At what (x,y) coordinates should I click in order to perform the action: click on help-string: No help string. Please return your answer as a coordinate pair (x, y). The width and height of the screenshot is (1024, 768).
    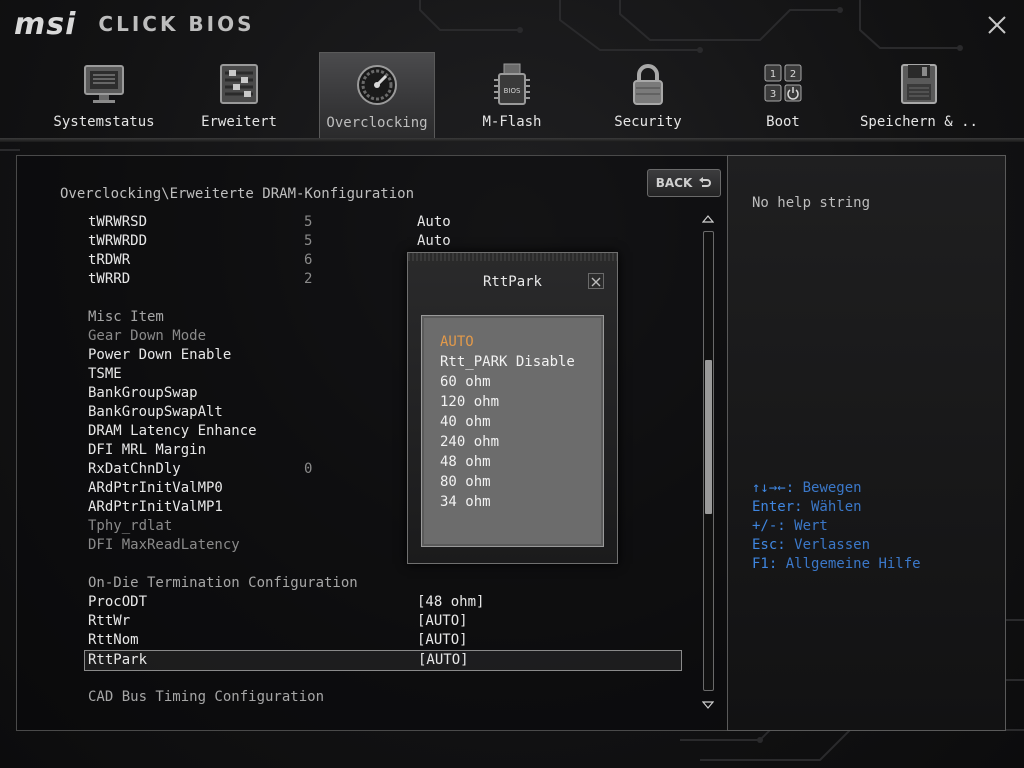
    Looking at the image, I should click on (811, 203).